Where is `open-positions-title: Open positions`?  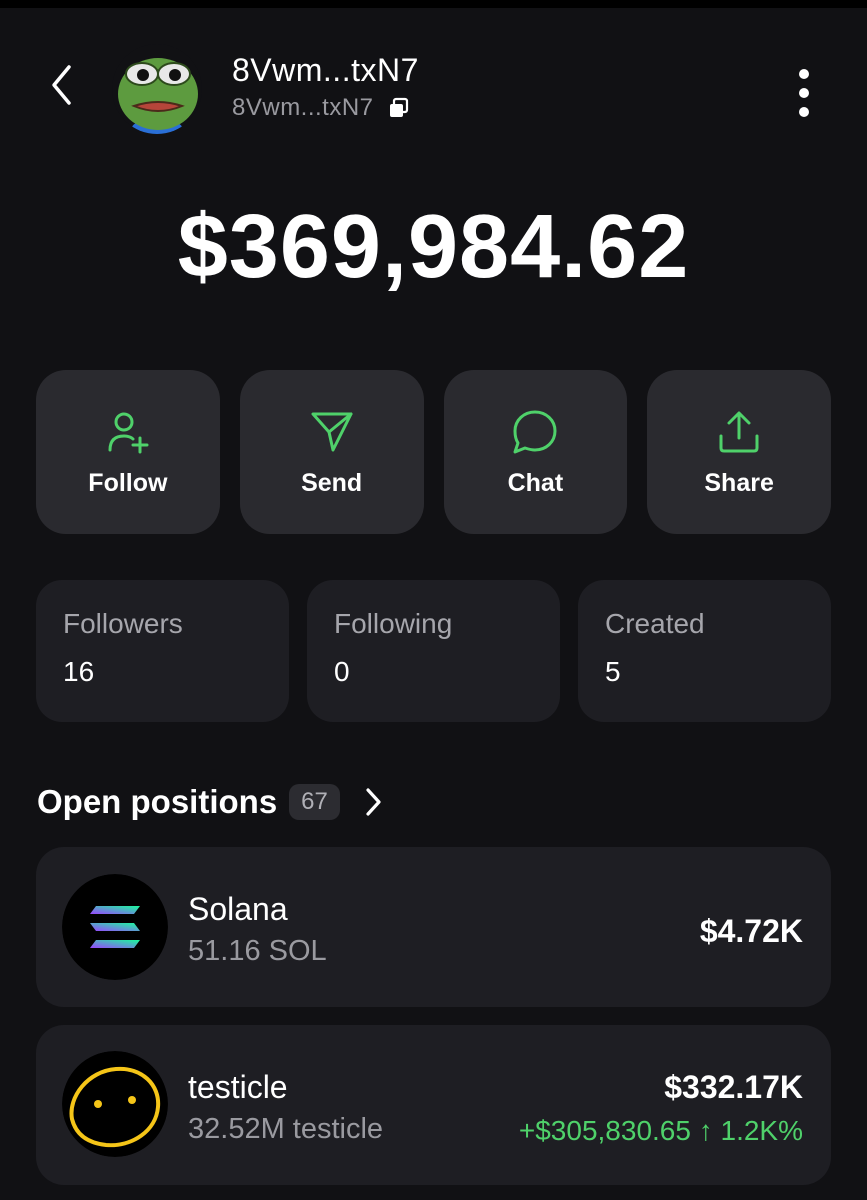 open-positions-title: Open positions is located at coordinates (157, 801).